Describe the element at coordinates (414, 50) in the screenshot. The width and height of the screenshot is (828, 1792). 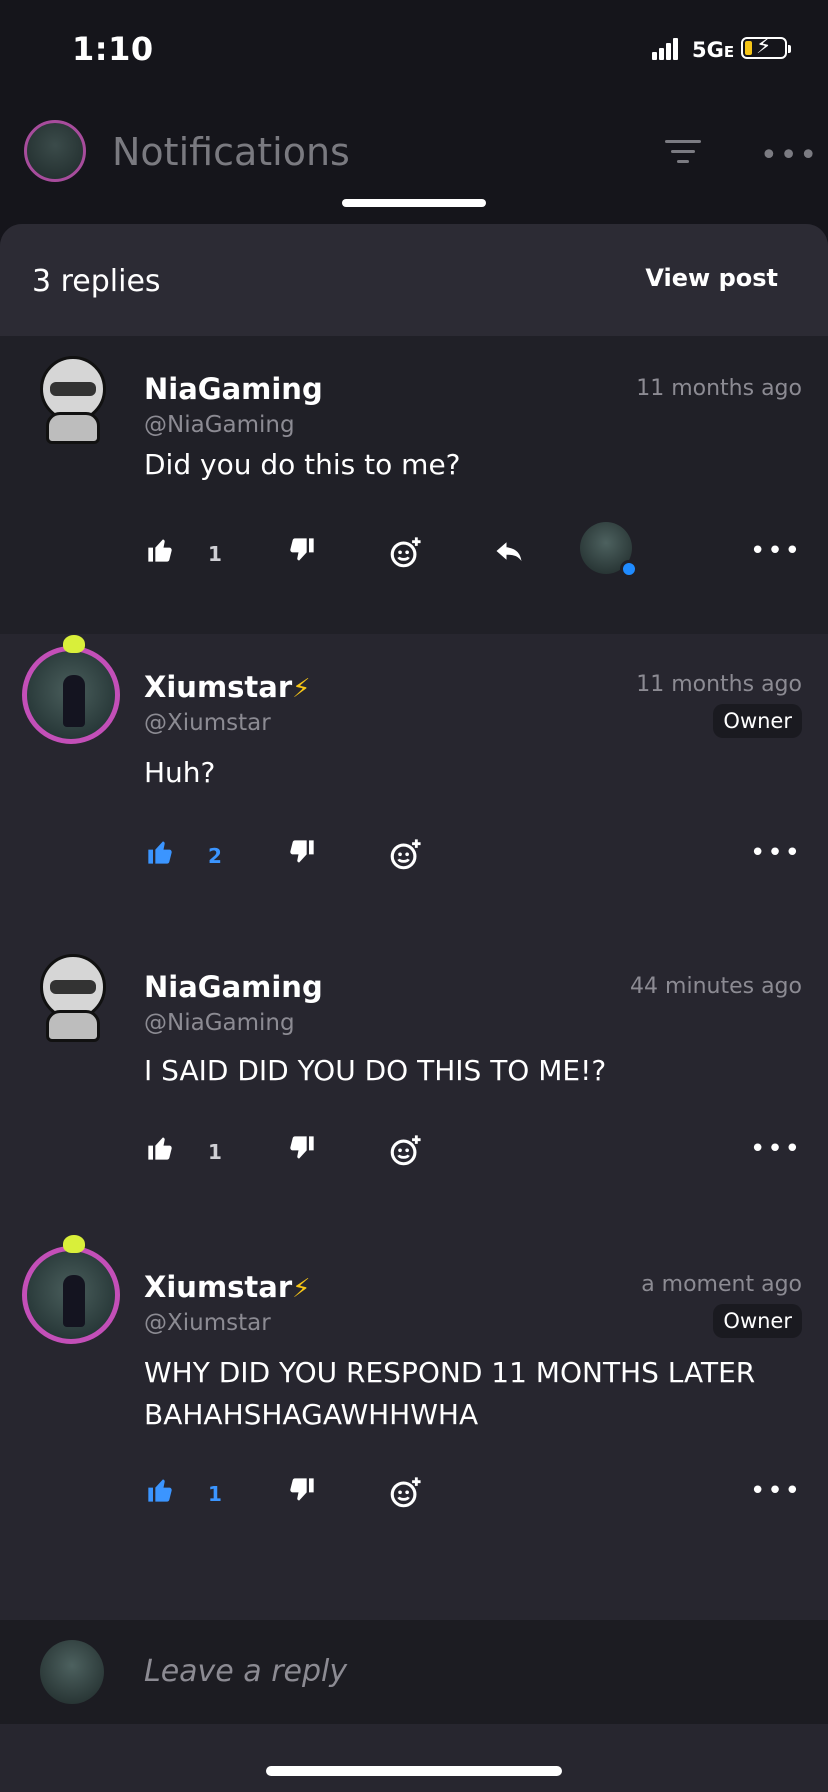
I see `status-bar: 1:10 5GE ⚡` at that location.